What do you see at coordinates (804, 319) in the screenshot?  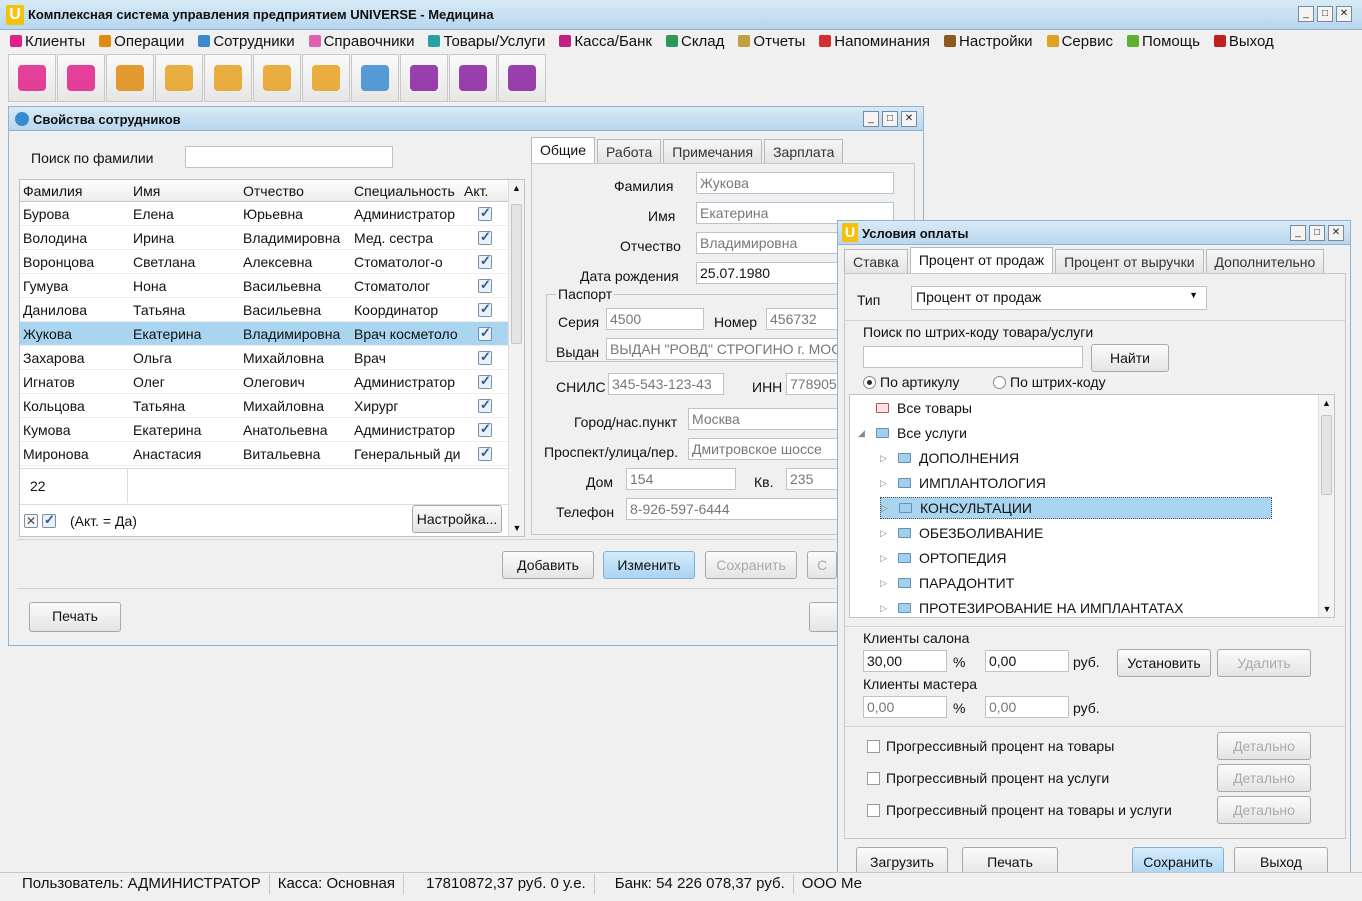 I see `number-field` at bounding box center [804, 319].